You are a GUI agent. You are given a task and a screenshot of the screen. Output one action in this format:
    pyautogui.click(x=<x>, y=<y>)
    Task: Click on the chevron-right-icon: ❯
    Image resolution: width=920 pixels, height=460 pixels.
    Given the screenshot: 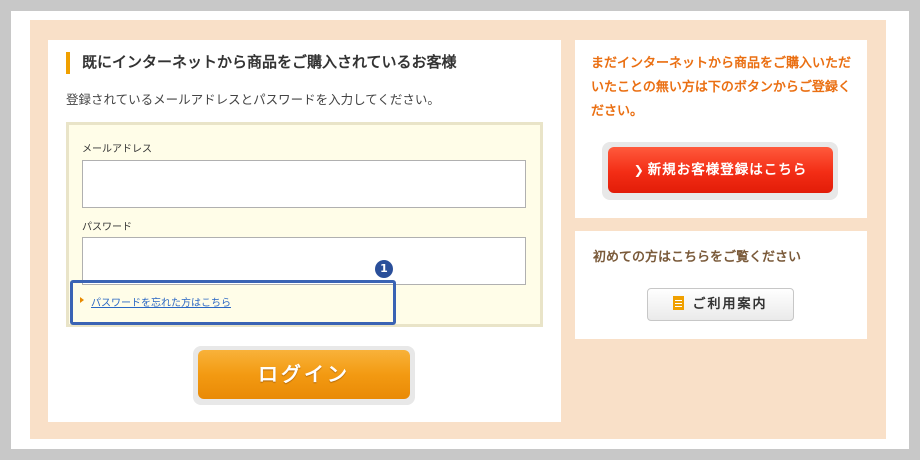 What is the action you would take?
    pyautogui.click(x=639, y=170)
    